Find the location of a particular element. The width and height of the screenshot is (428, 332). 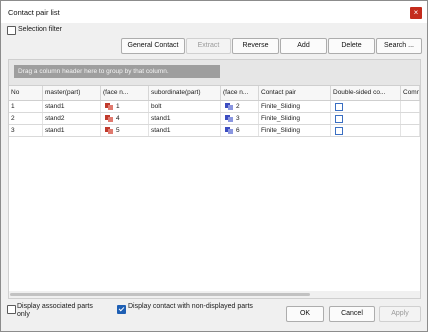

horizontal-scrollbar is located at coordinates (214, 294).